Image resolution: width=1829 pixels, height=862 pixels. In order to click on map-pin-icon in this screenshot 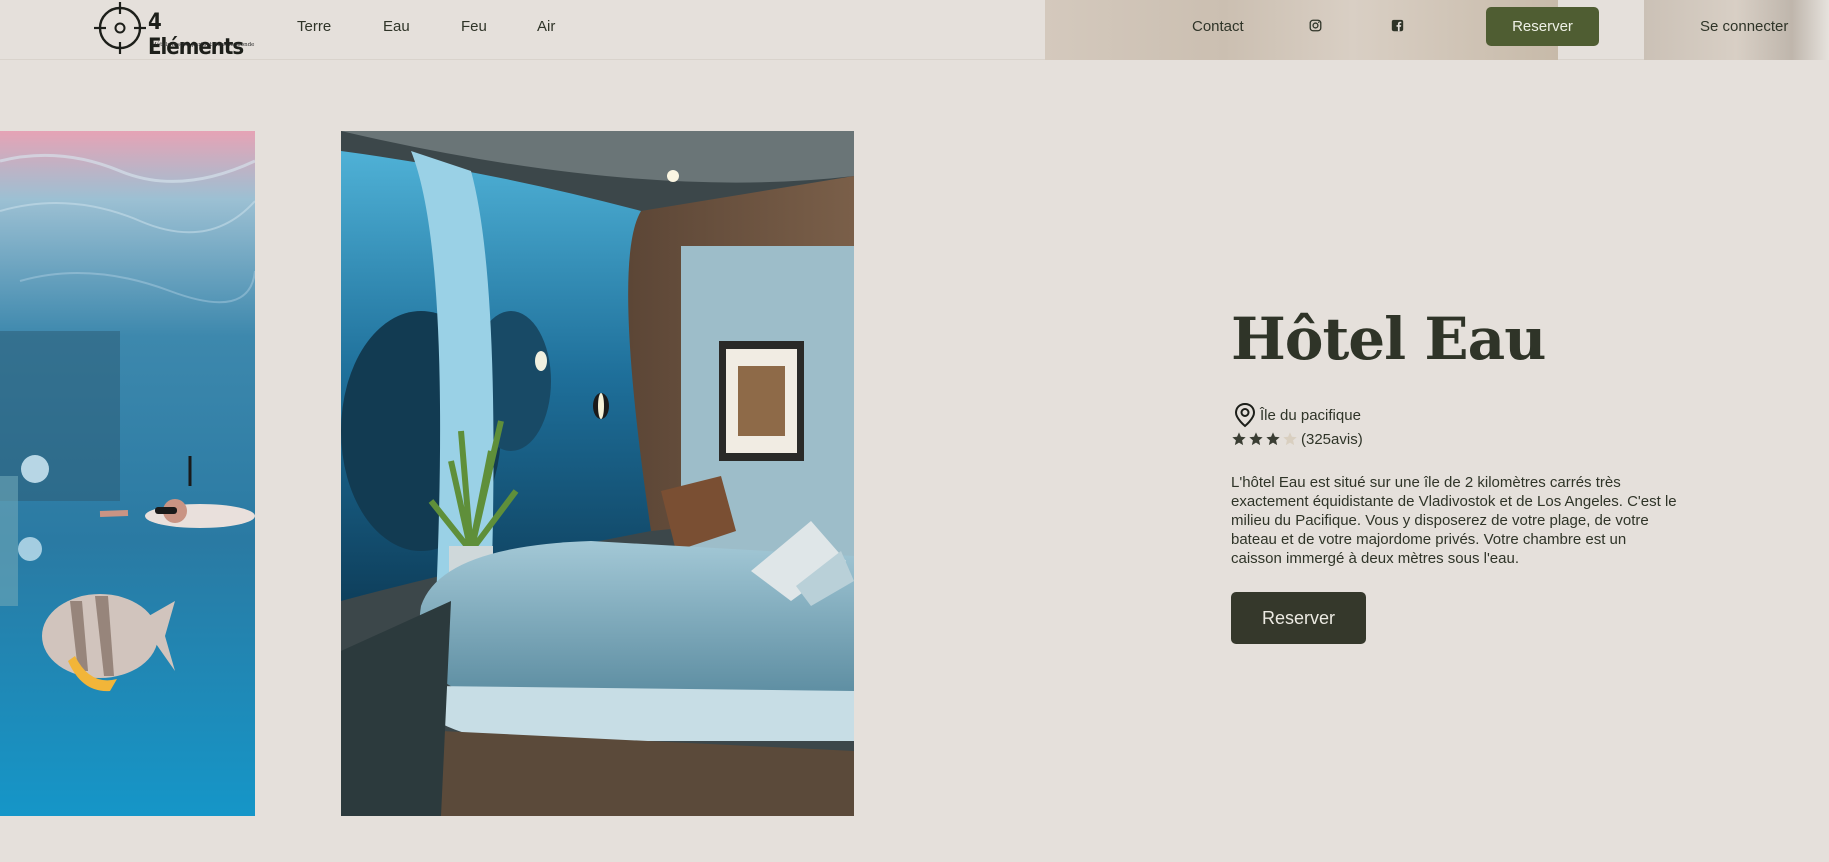, I will do `click(1245, 415)`.